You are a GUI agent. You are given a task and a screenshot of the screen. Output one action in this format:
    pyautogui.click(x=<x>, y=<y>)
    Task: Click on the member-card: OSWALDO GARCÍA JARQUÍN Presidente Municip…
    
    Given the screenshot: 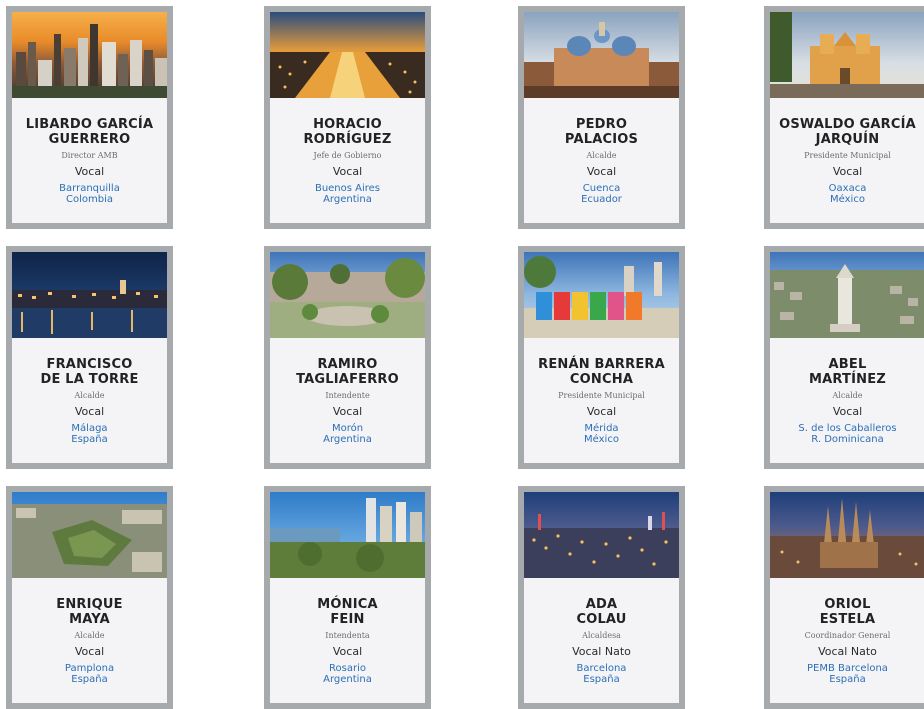 What is the action you would take?
    pyautogui.click(x=844, y=117)
    